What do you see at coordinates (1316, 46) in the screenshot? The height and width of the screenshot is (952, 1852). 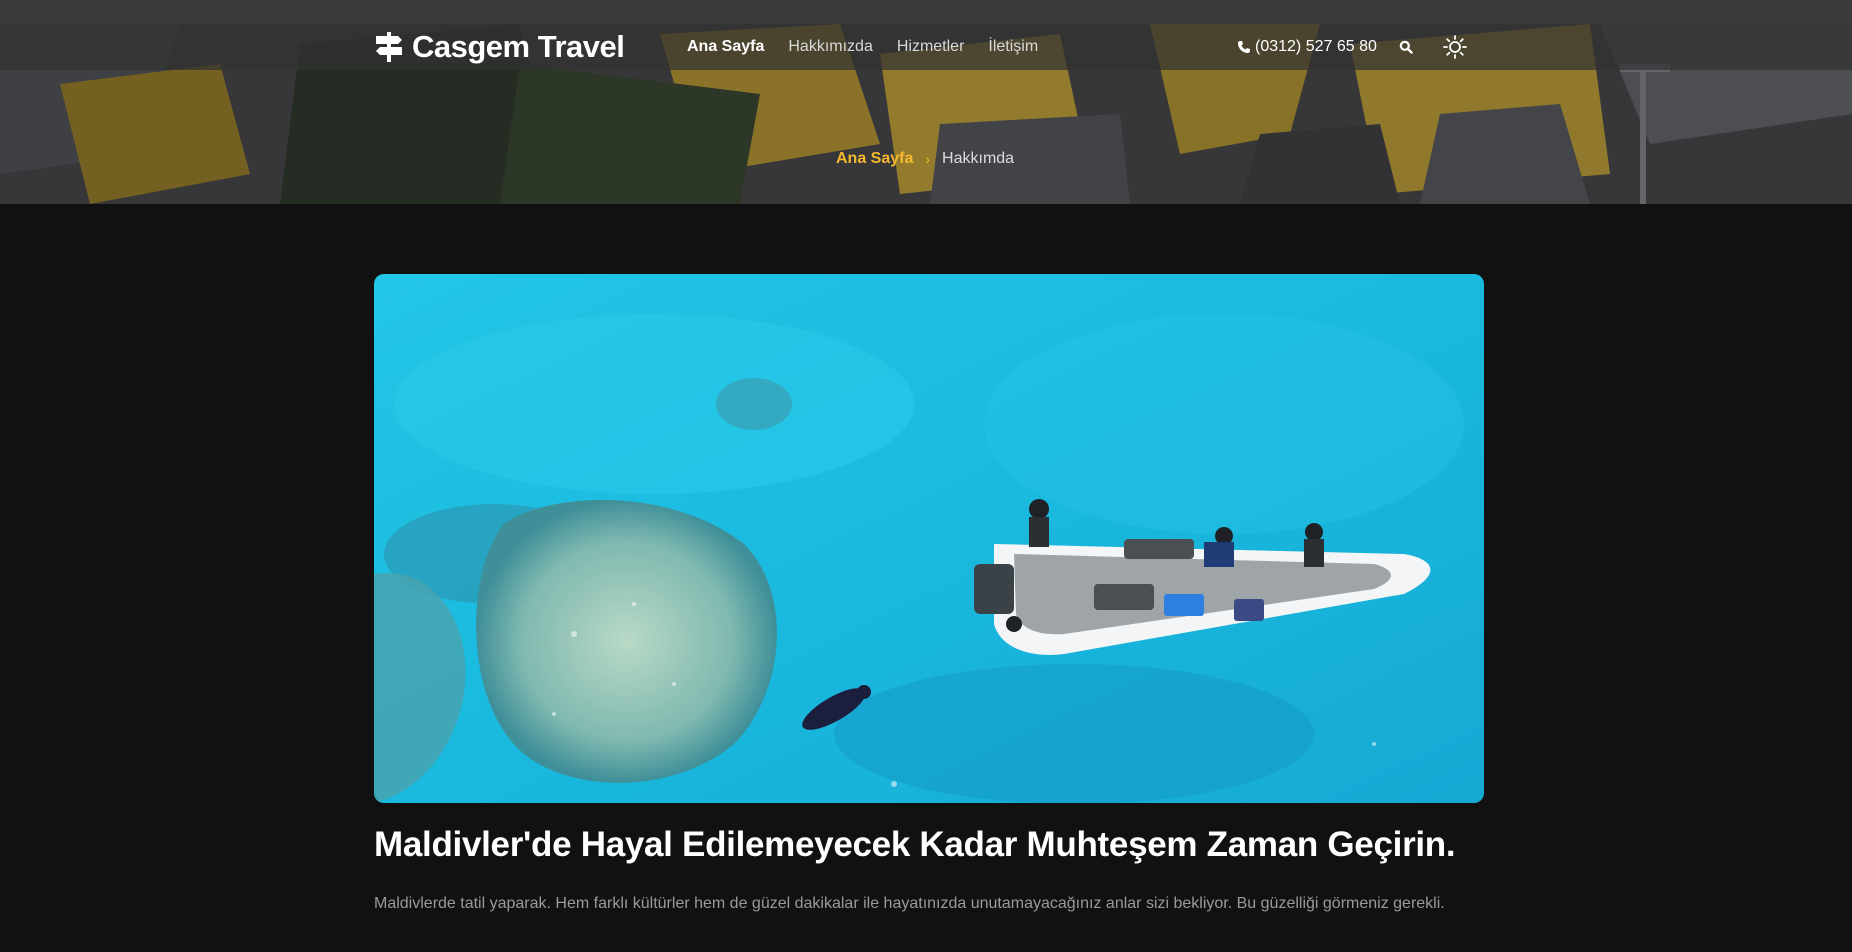 I see `phone-number: (0312) 527 65 80` at bounding box center [1316, 46].